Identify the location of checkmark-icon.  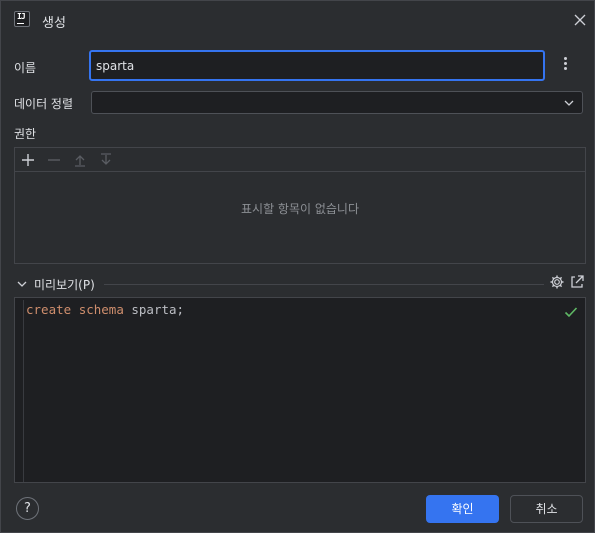
(571, 312).